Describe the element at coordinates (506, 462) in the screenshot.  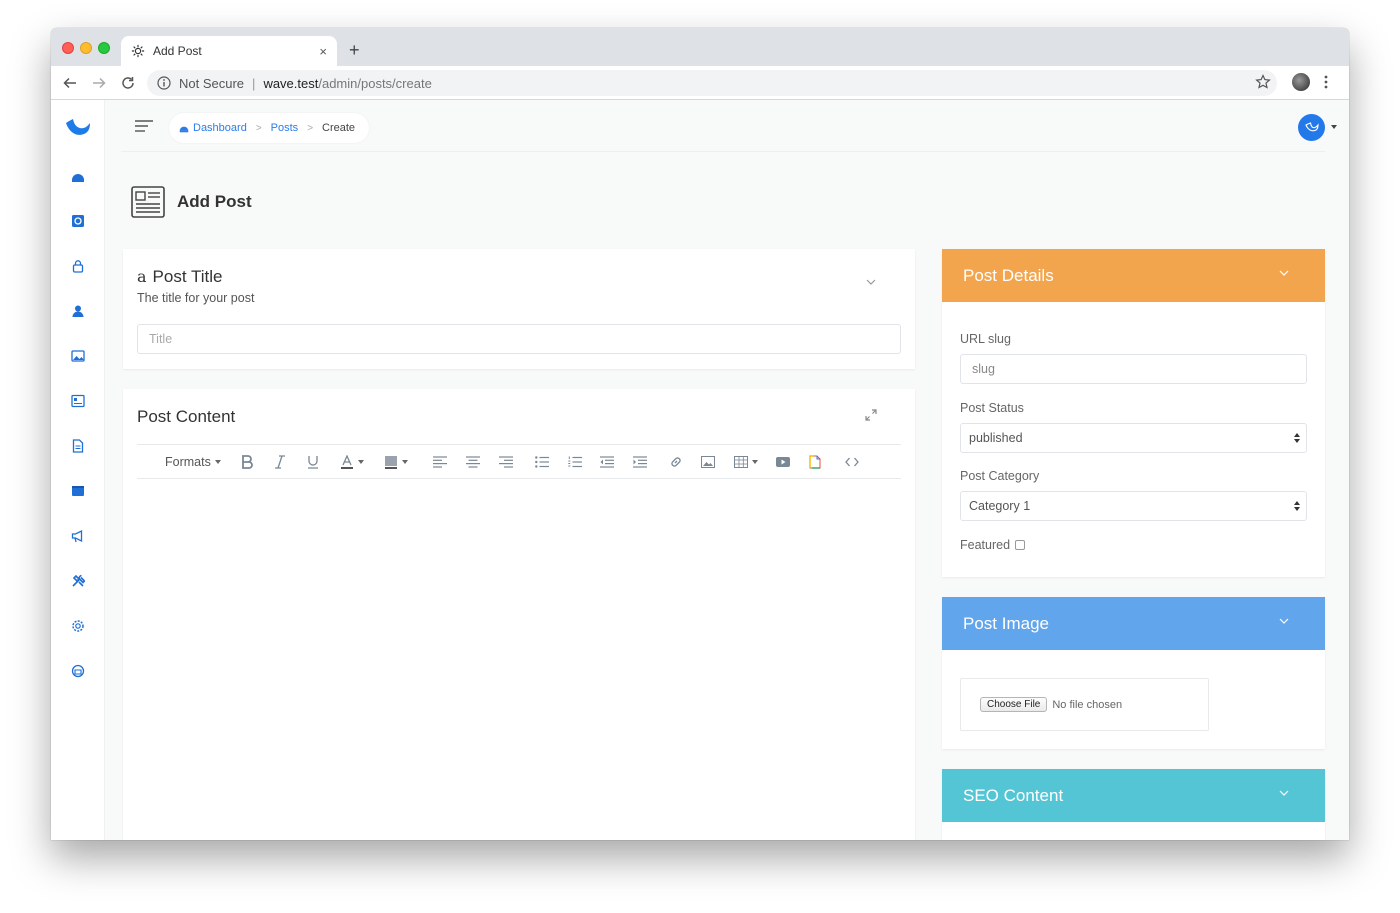
I see `align-right-button` at that location.